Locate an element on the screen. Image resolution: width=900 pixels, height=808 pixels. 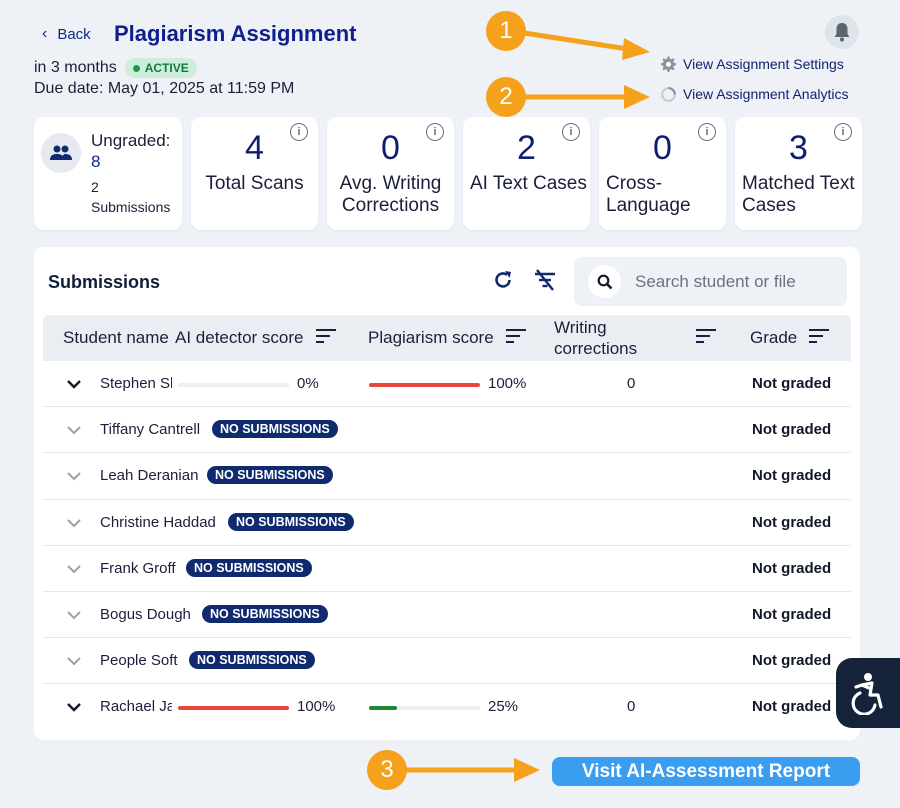
ai-score-value: 100% is located at coordinates (316, 707).